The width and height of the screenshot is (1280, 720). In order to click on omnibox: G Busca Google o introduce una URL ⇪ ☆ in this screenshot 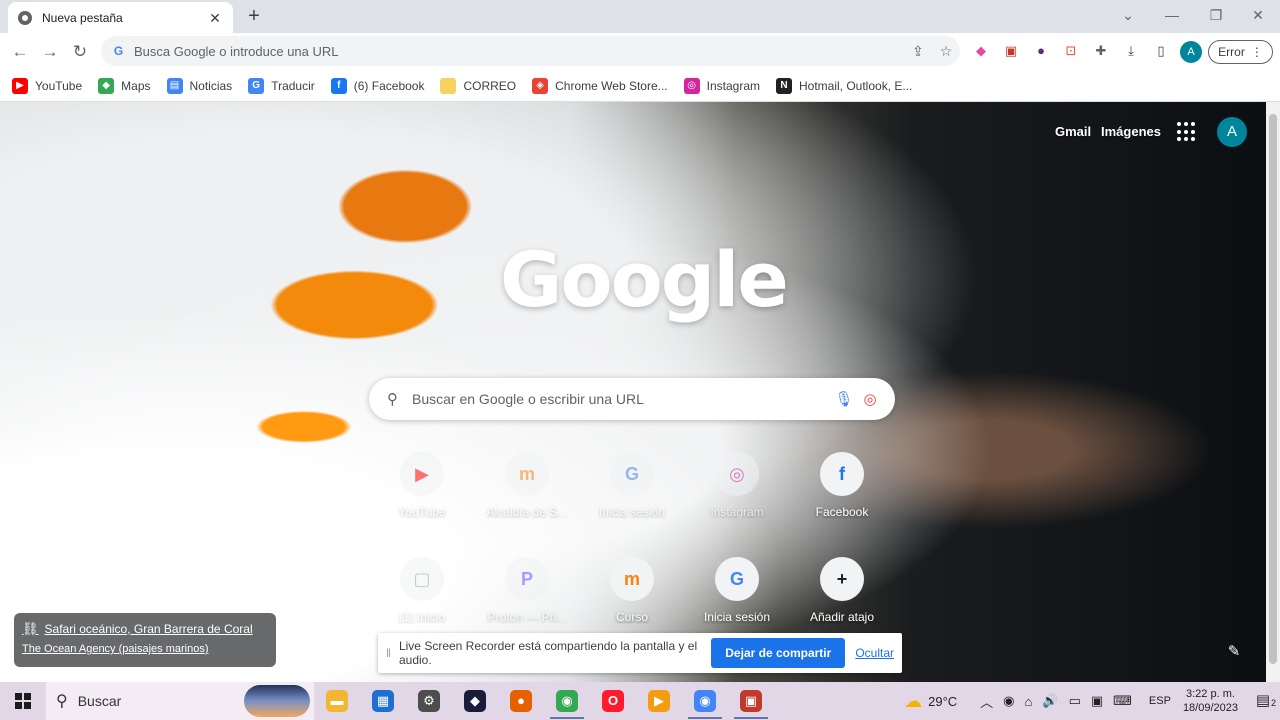, I will do `click(530, 51)`.